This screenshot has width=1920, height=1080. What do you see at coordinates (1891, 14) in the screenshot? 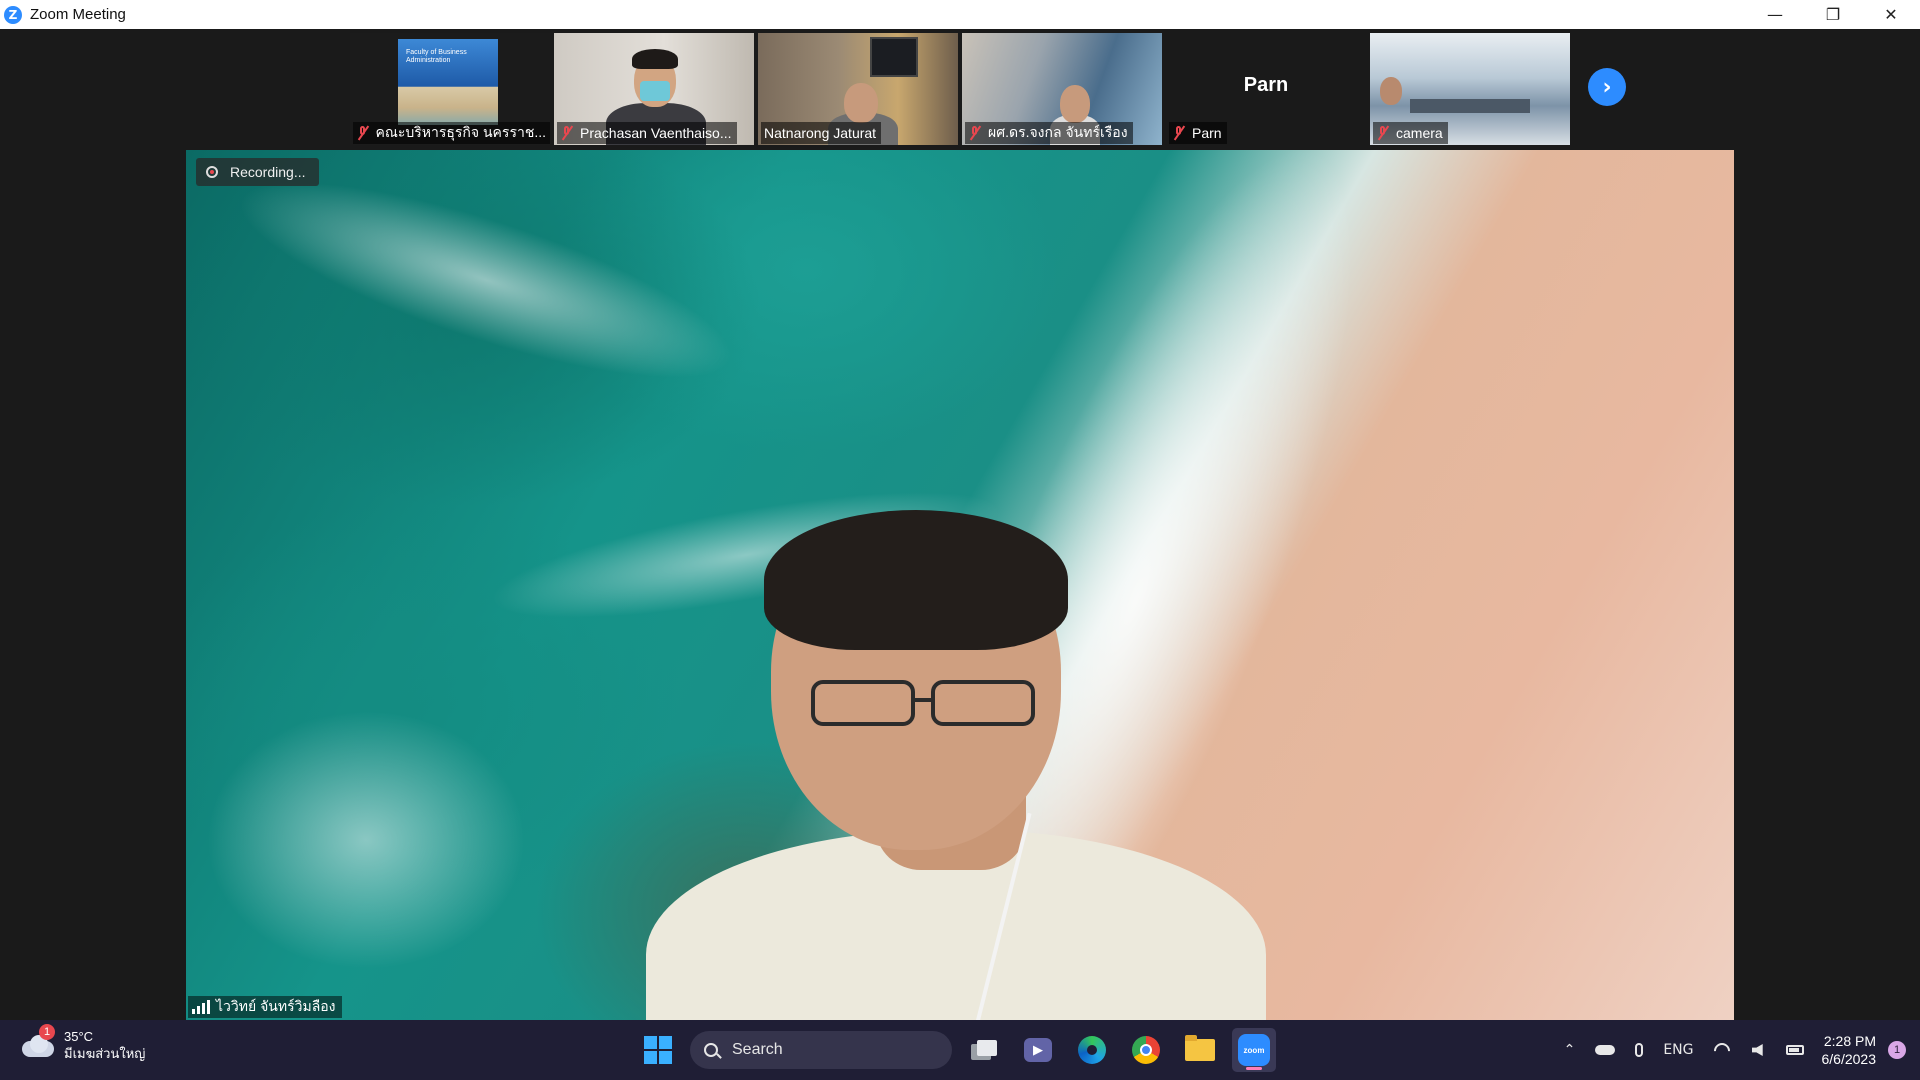
I see `close-button: ✕` at bounding box center [1891, 14].